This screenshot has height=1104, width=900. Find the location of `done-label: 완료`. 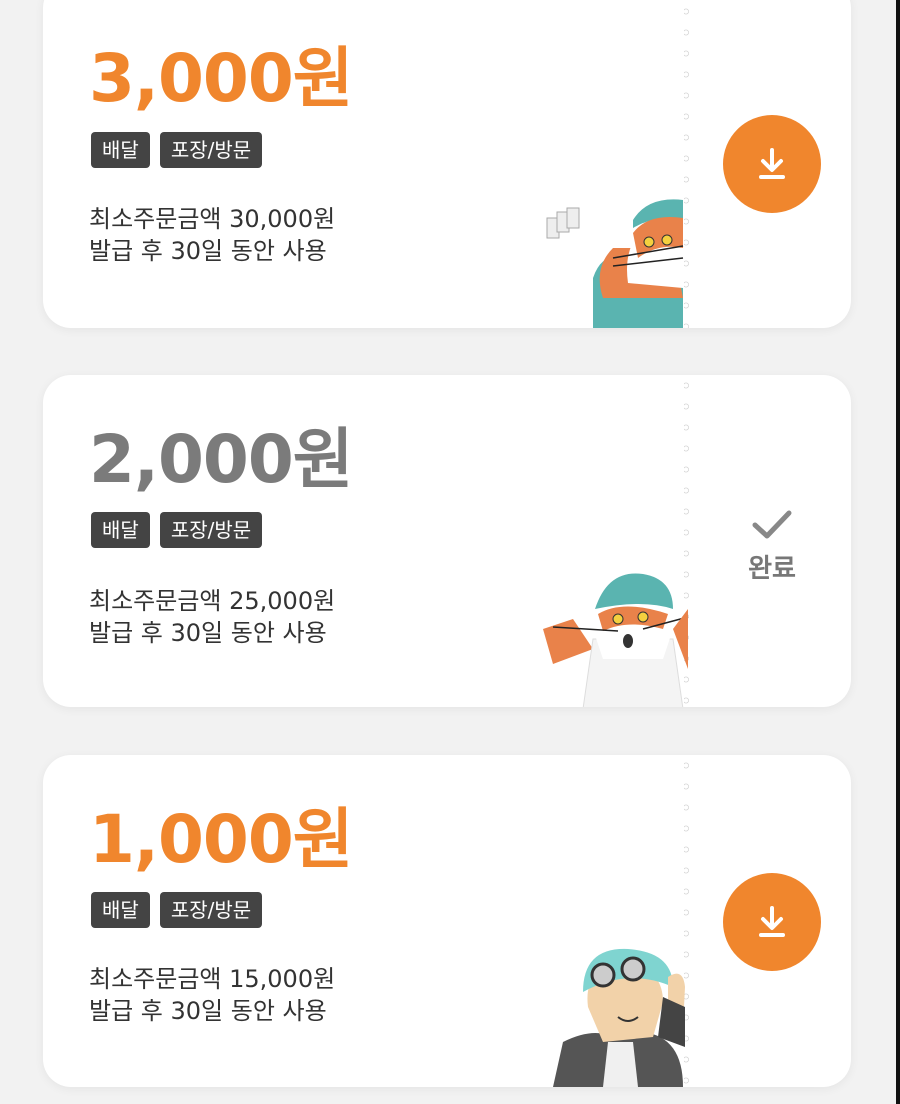

done-label: 완료 is located at coordinates (772, 569).